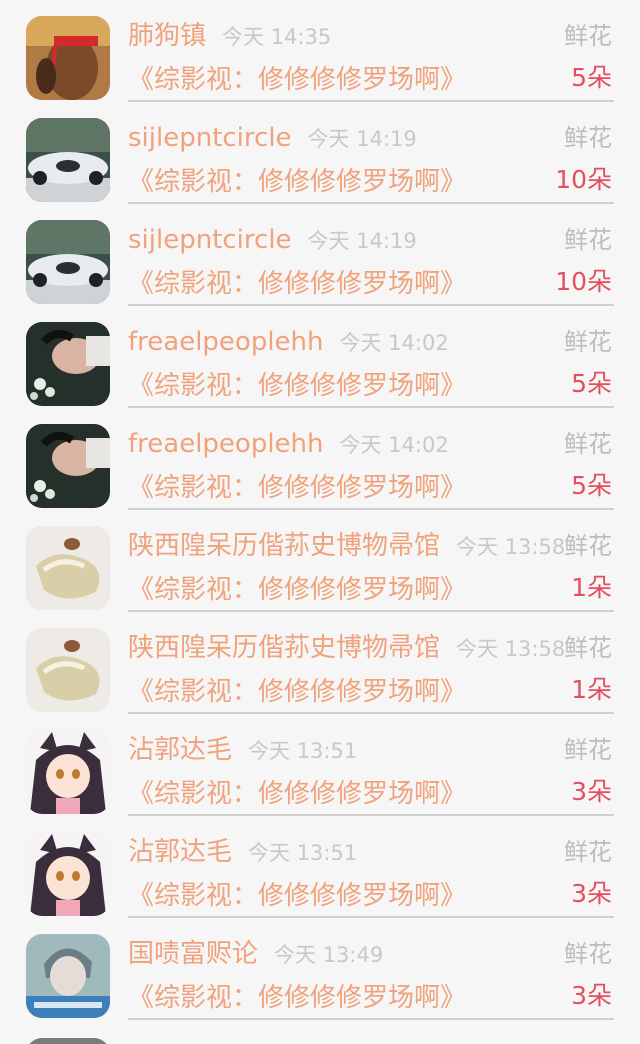  What do you see at coordinates (193, 954) in the screenshot?
I see `sender-name-text: 国啧富赆论` at bounding box center [193, 954].